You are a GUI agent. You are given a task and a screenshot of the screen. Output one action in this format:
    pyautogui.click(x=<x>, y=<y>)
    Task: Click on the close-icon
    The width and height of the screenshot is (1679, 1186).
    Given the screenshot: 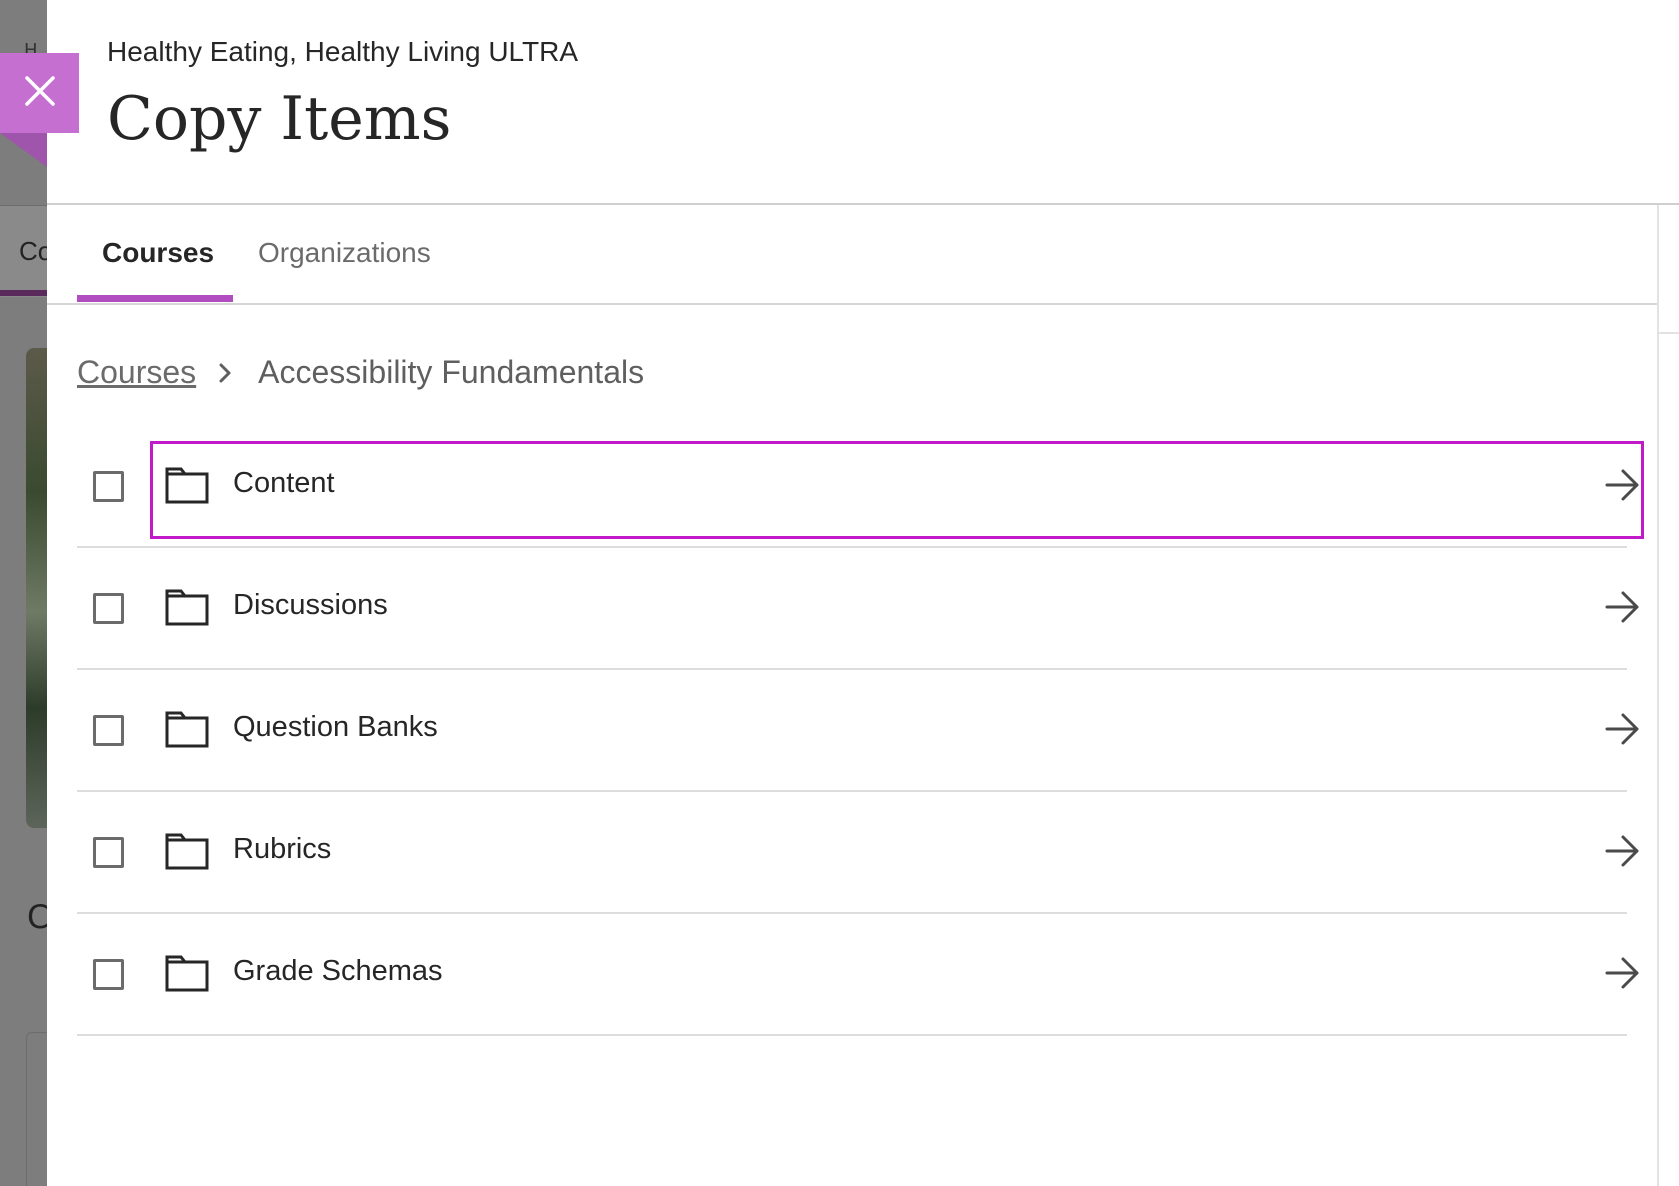 What is the action you would take?
    pyautogui.click(x=40, y=93)
    